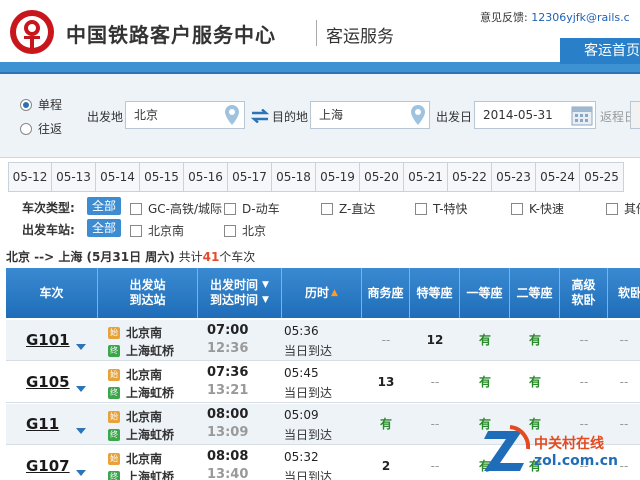 This screenshot has height=480, width=640. I want to click on count-prefix: 共计, so click(190, 257).